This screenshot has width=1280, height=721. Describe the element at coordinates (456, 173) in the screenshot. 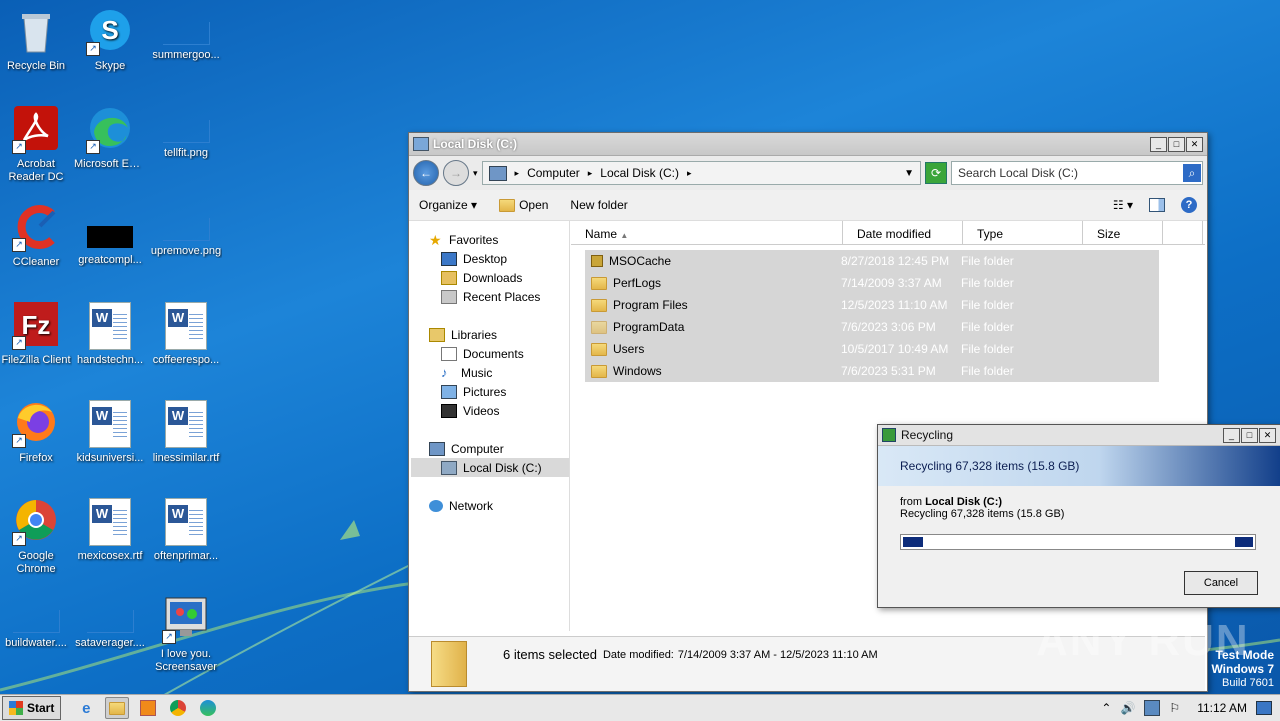

I see `forward-button: →` at that location.